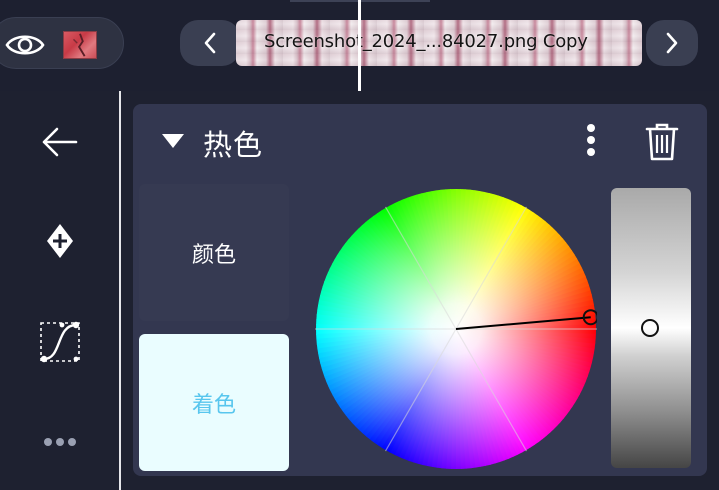 Image resolution: width=719 pixels, height=490 pixels. I want to click on diamond-plus-icon, so click(60, 241).